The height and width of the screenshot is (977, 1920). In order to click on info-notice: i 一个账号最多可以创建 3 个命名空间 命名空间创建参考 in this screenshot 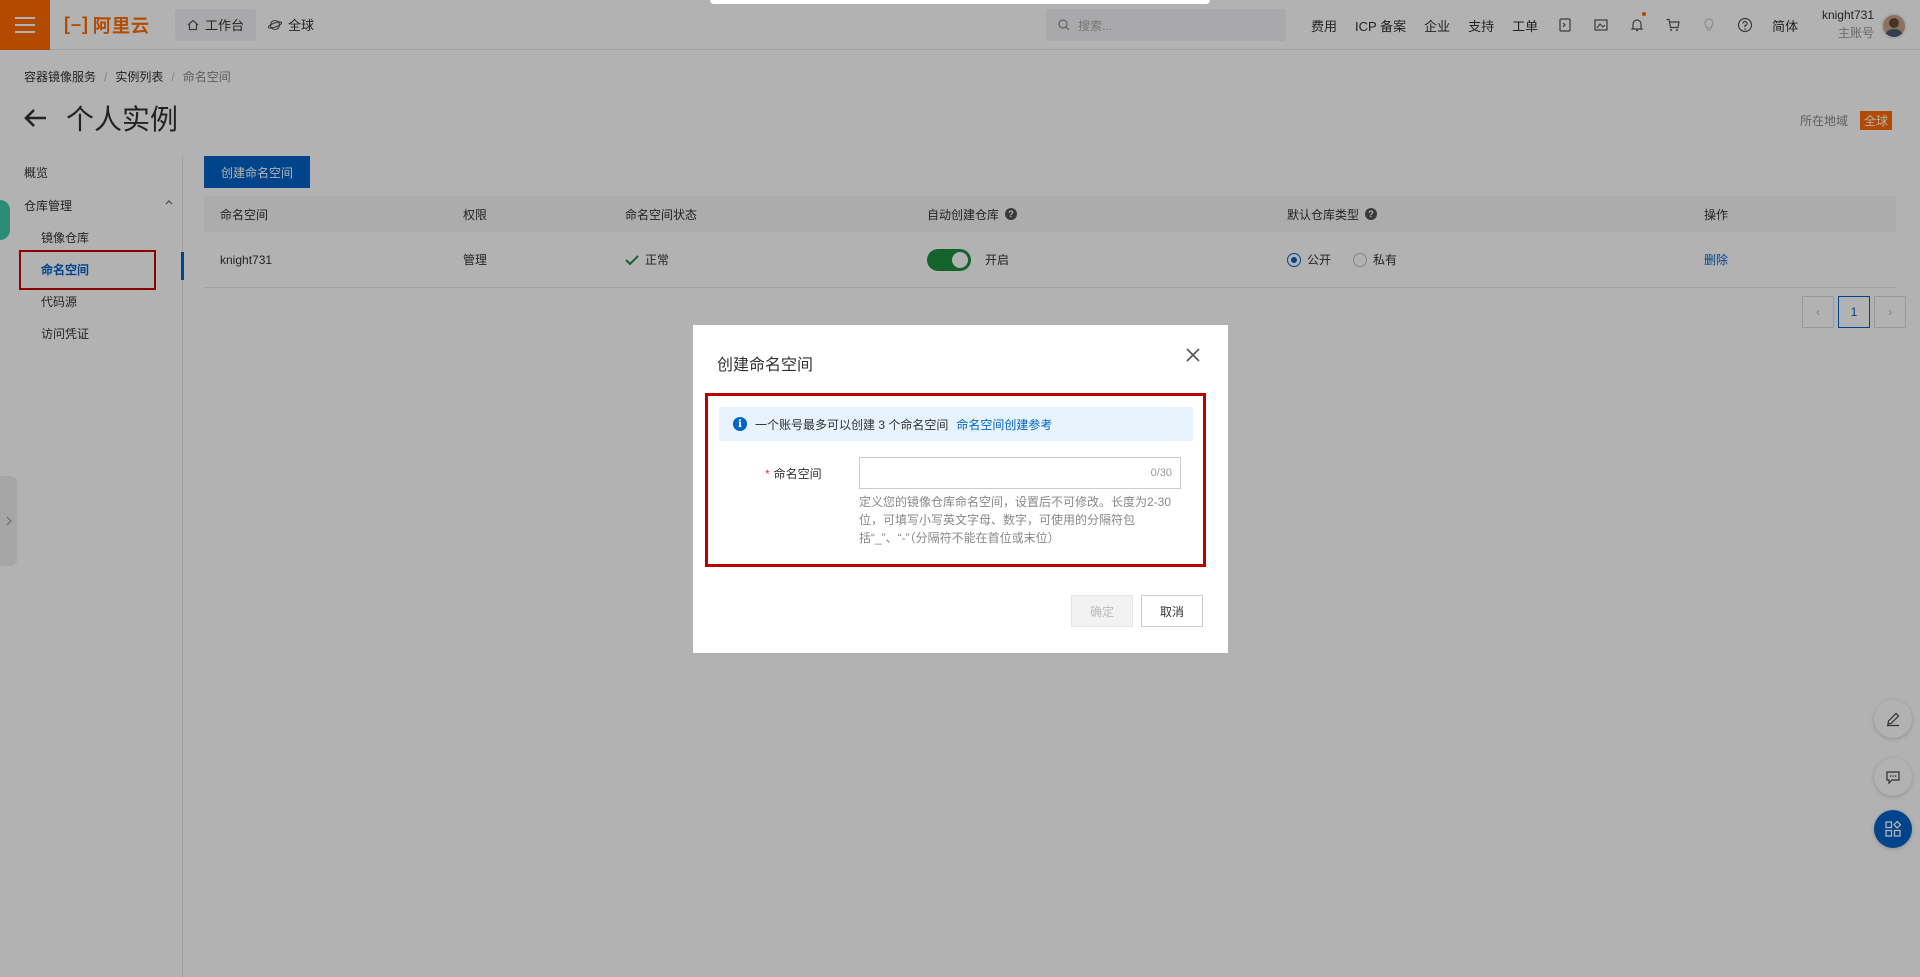, I will do `click(956, 424)`.